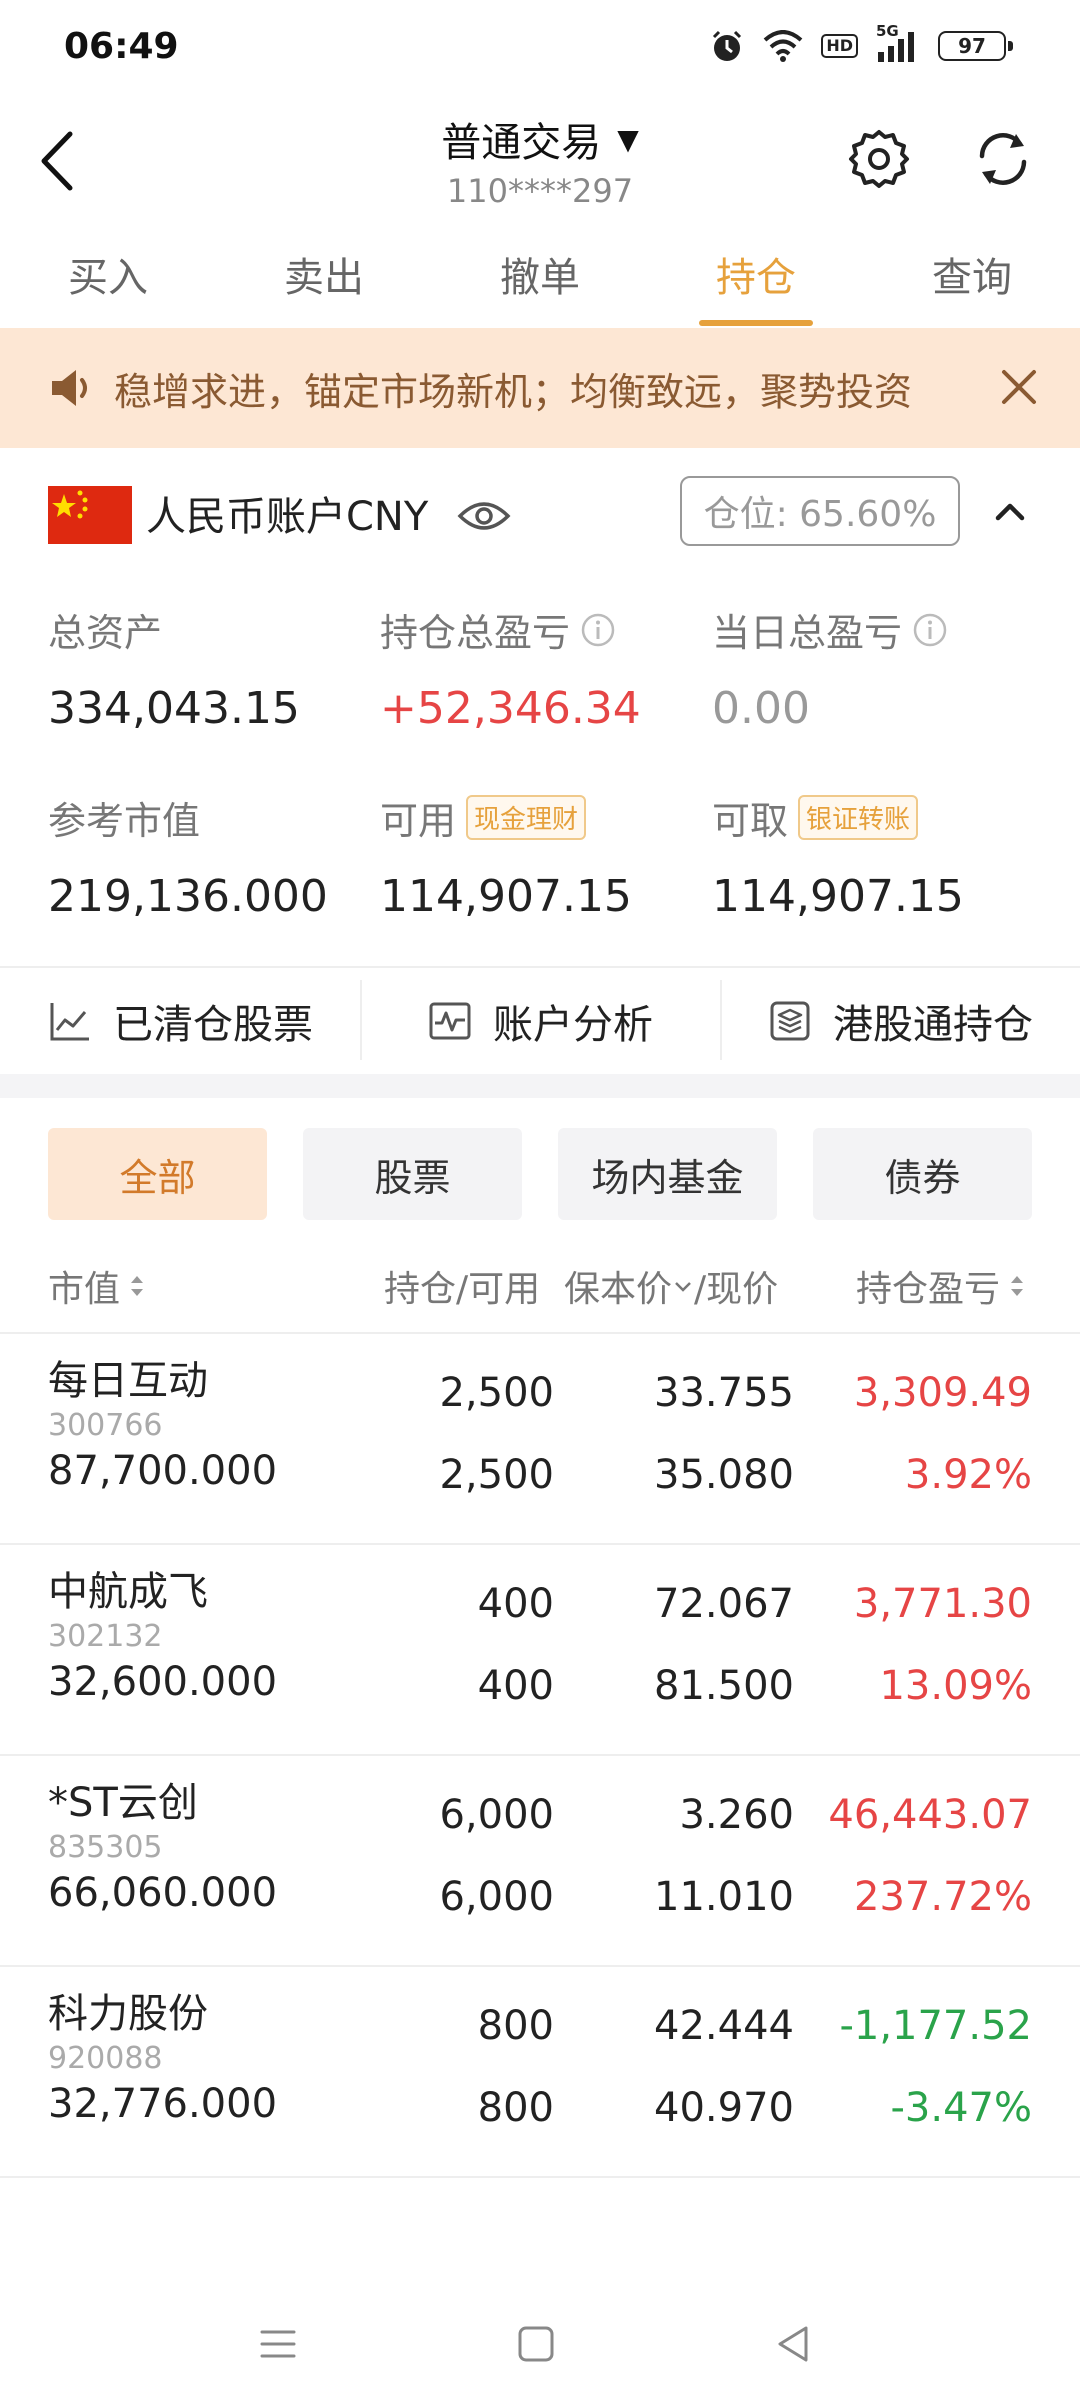 This screenshot has width=1080, height=2408. I want to click on refresh-icon, so click(1003, 159).